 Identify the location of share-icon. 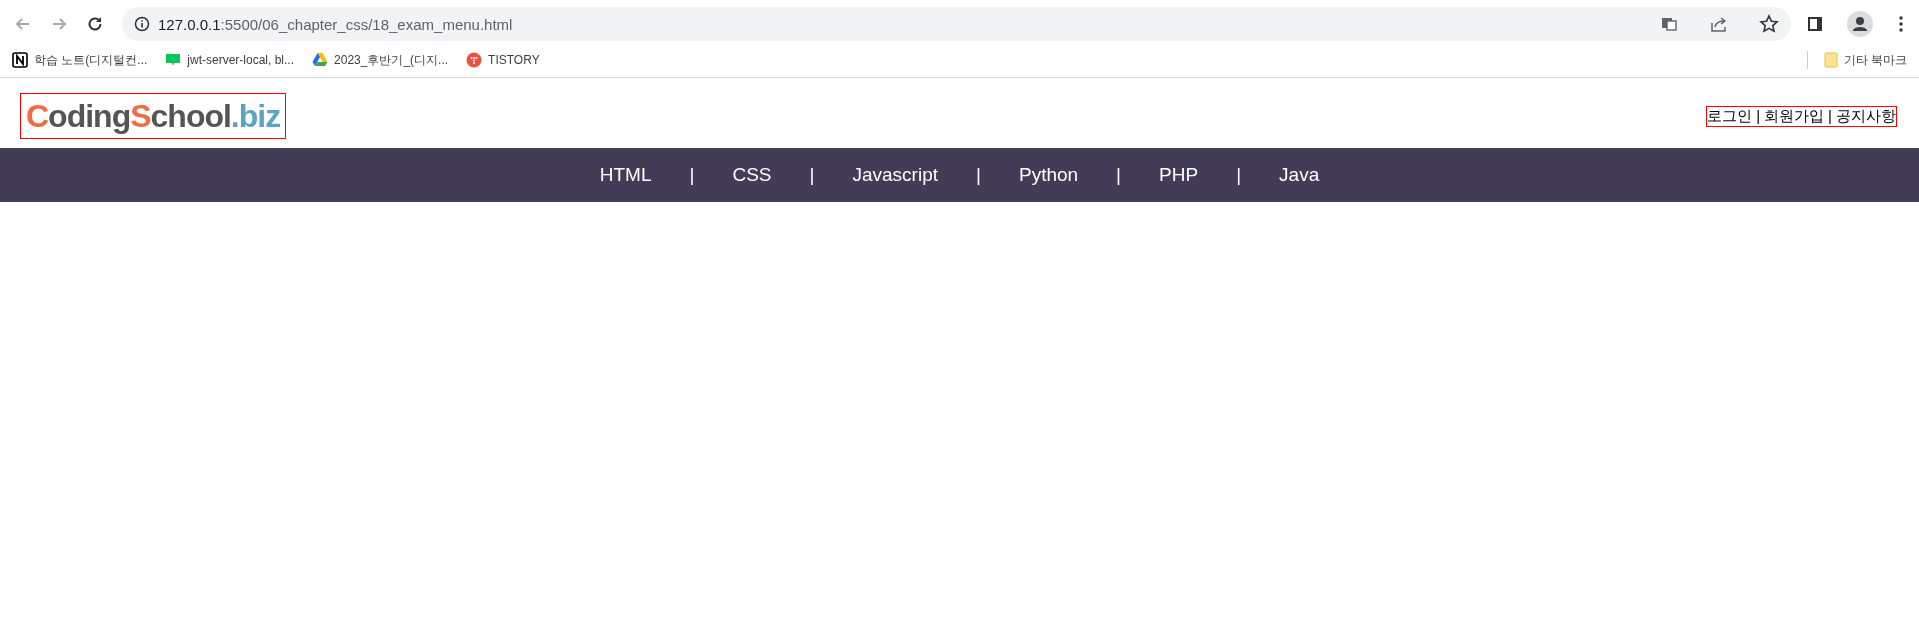
(1719, 24).